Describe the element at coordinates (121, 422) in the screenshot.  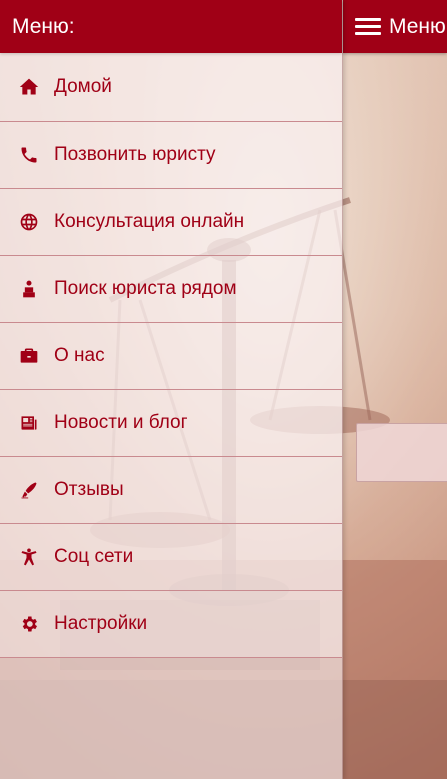
I see `menu-item-label: Новости и блог` at that location.